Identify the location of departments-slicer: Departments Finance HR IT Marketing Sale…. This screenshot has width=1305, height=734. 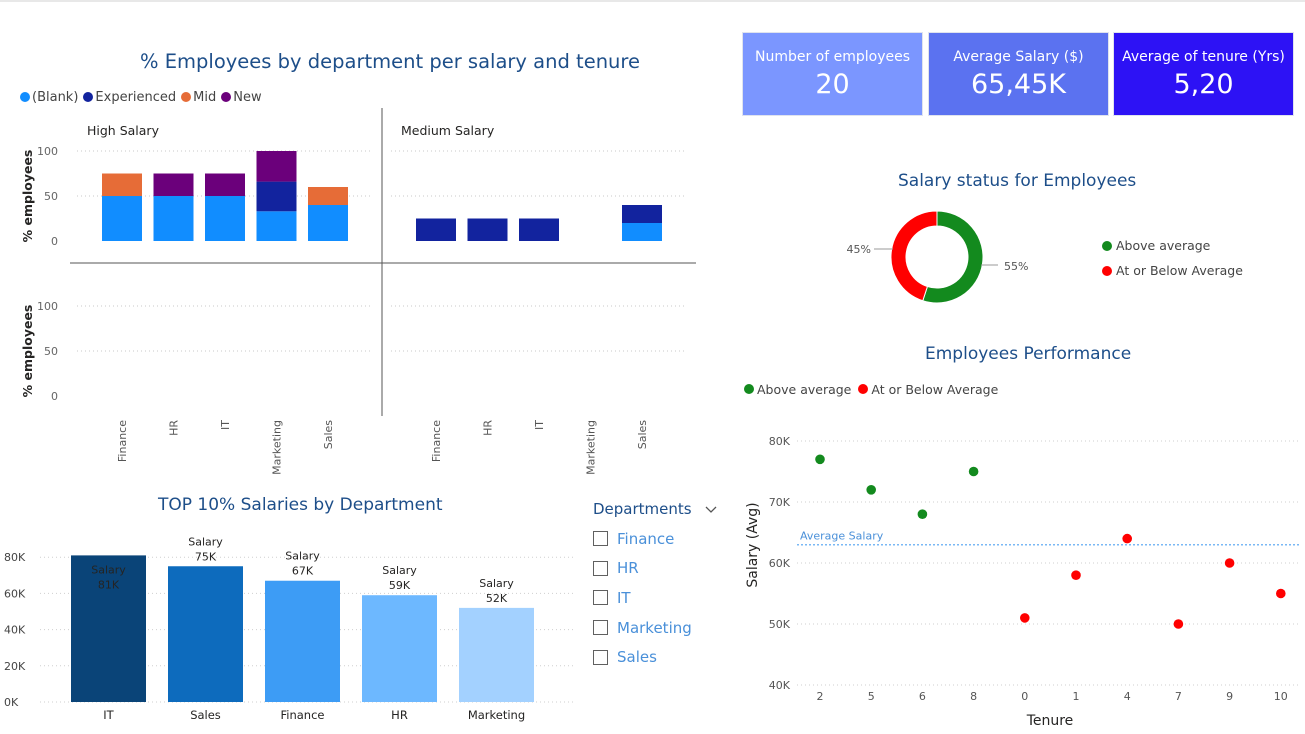
(655, 585).